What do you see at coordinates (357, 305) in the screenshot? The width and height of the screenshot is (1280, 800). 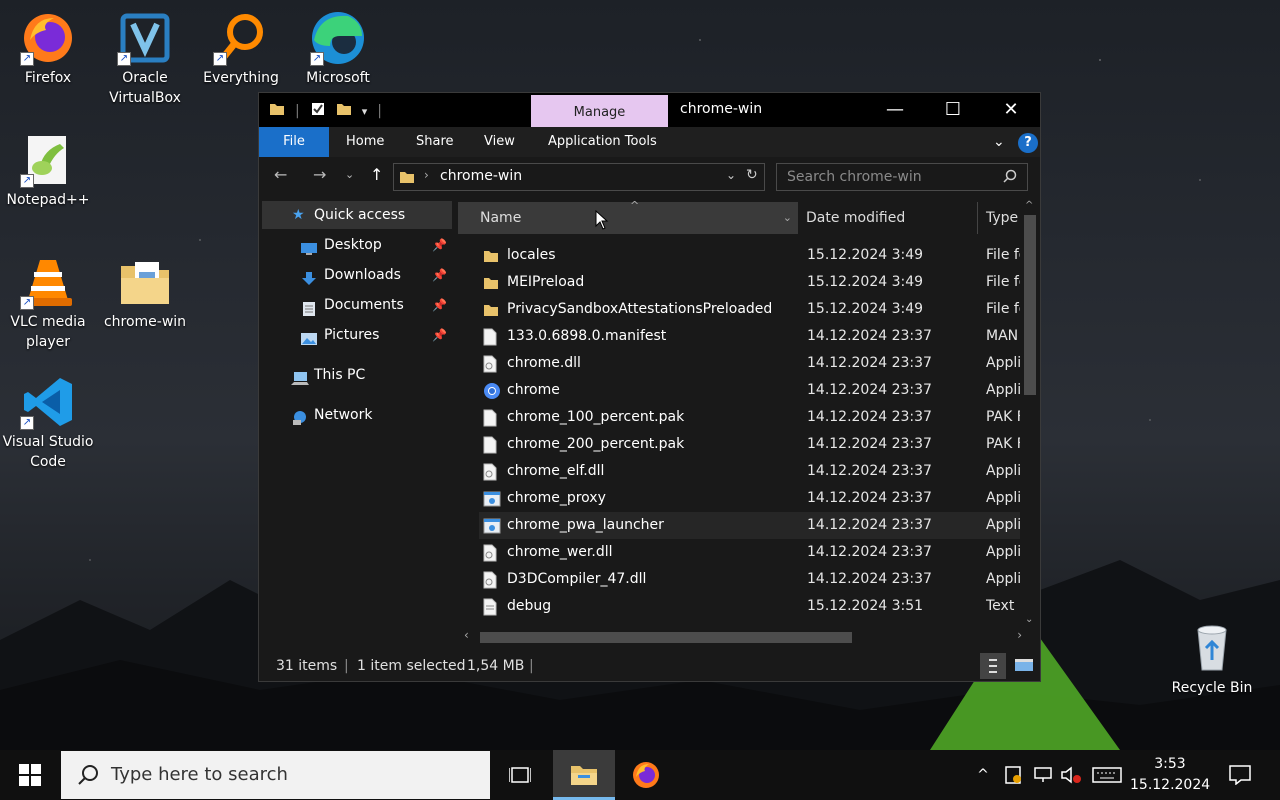 I see `nav-item-documents: Documents 📌` at bounding box center [357, 305].